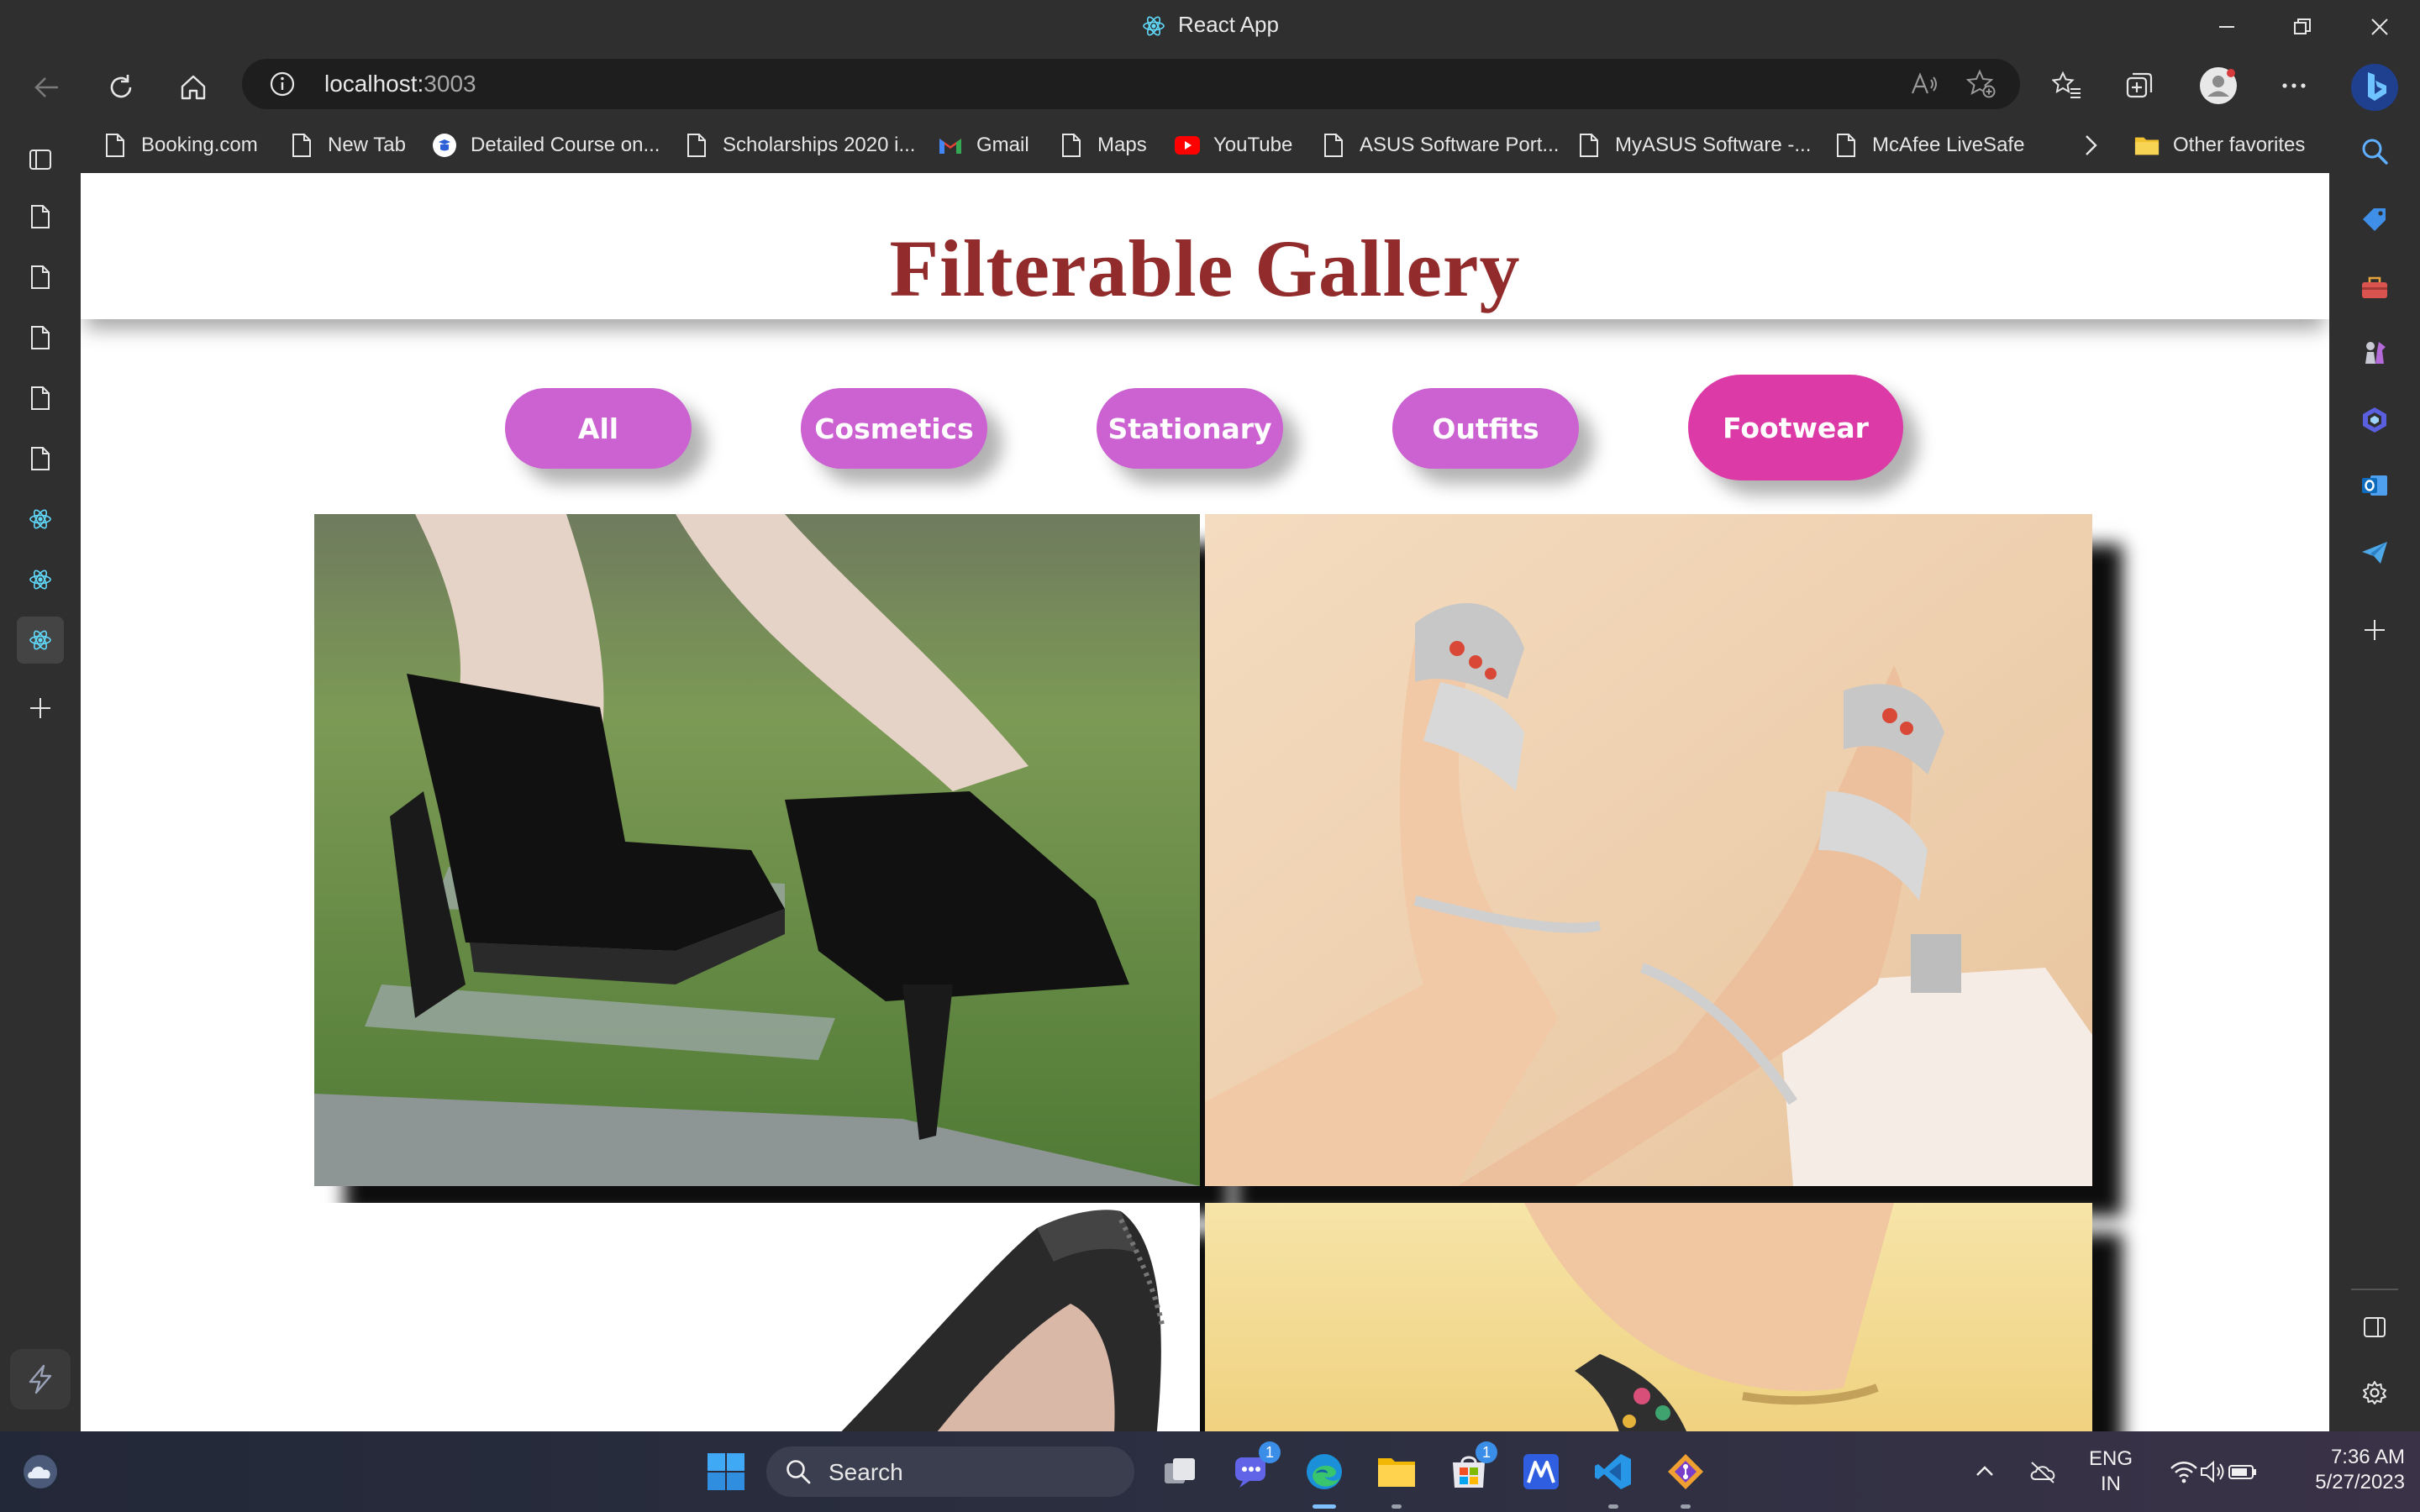  What do you see at coordinates (1179, 1471) in the screenshot?
I see `task-view-button` at bounding box center [1179, 1471].